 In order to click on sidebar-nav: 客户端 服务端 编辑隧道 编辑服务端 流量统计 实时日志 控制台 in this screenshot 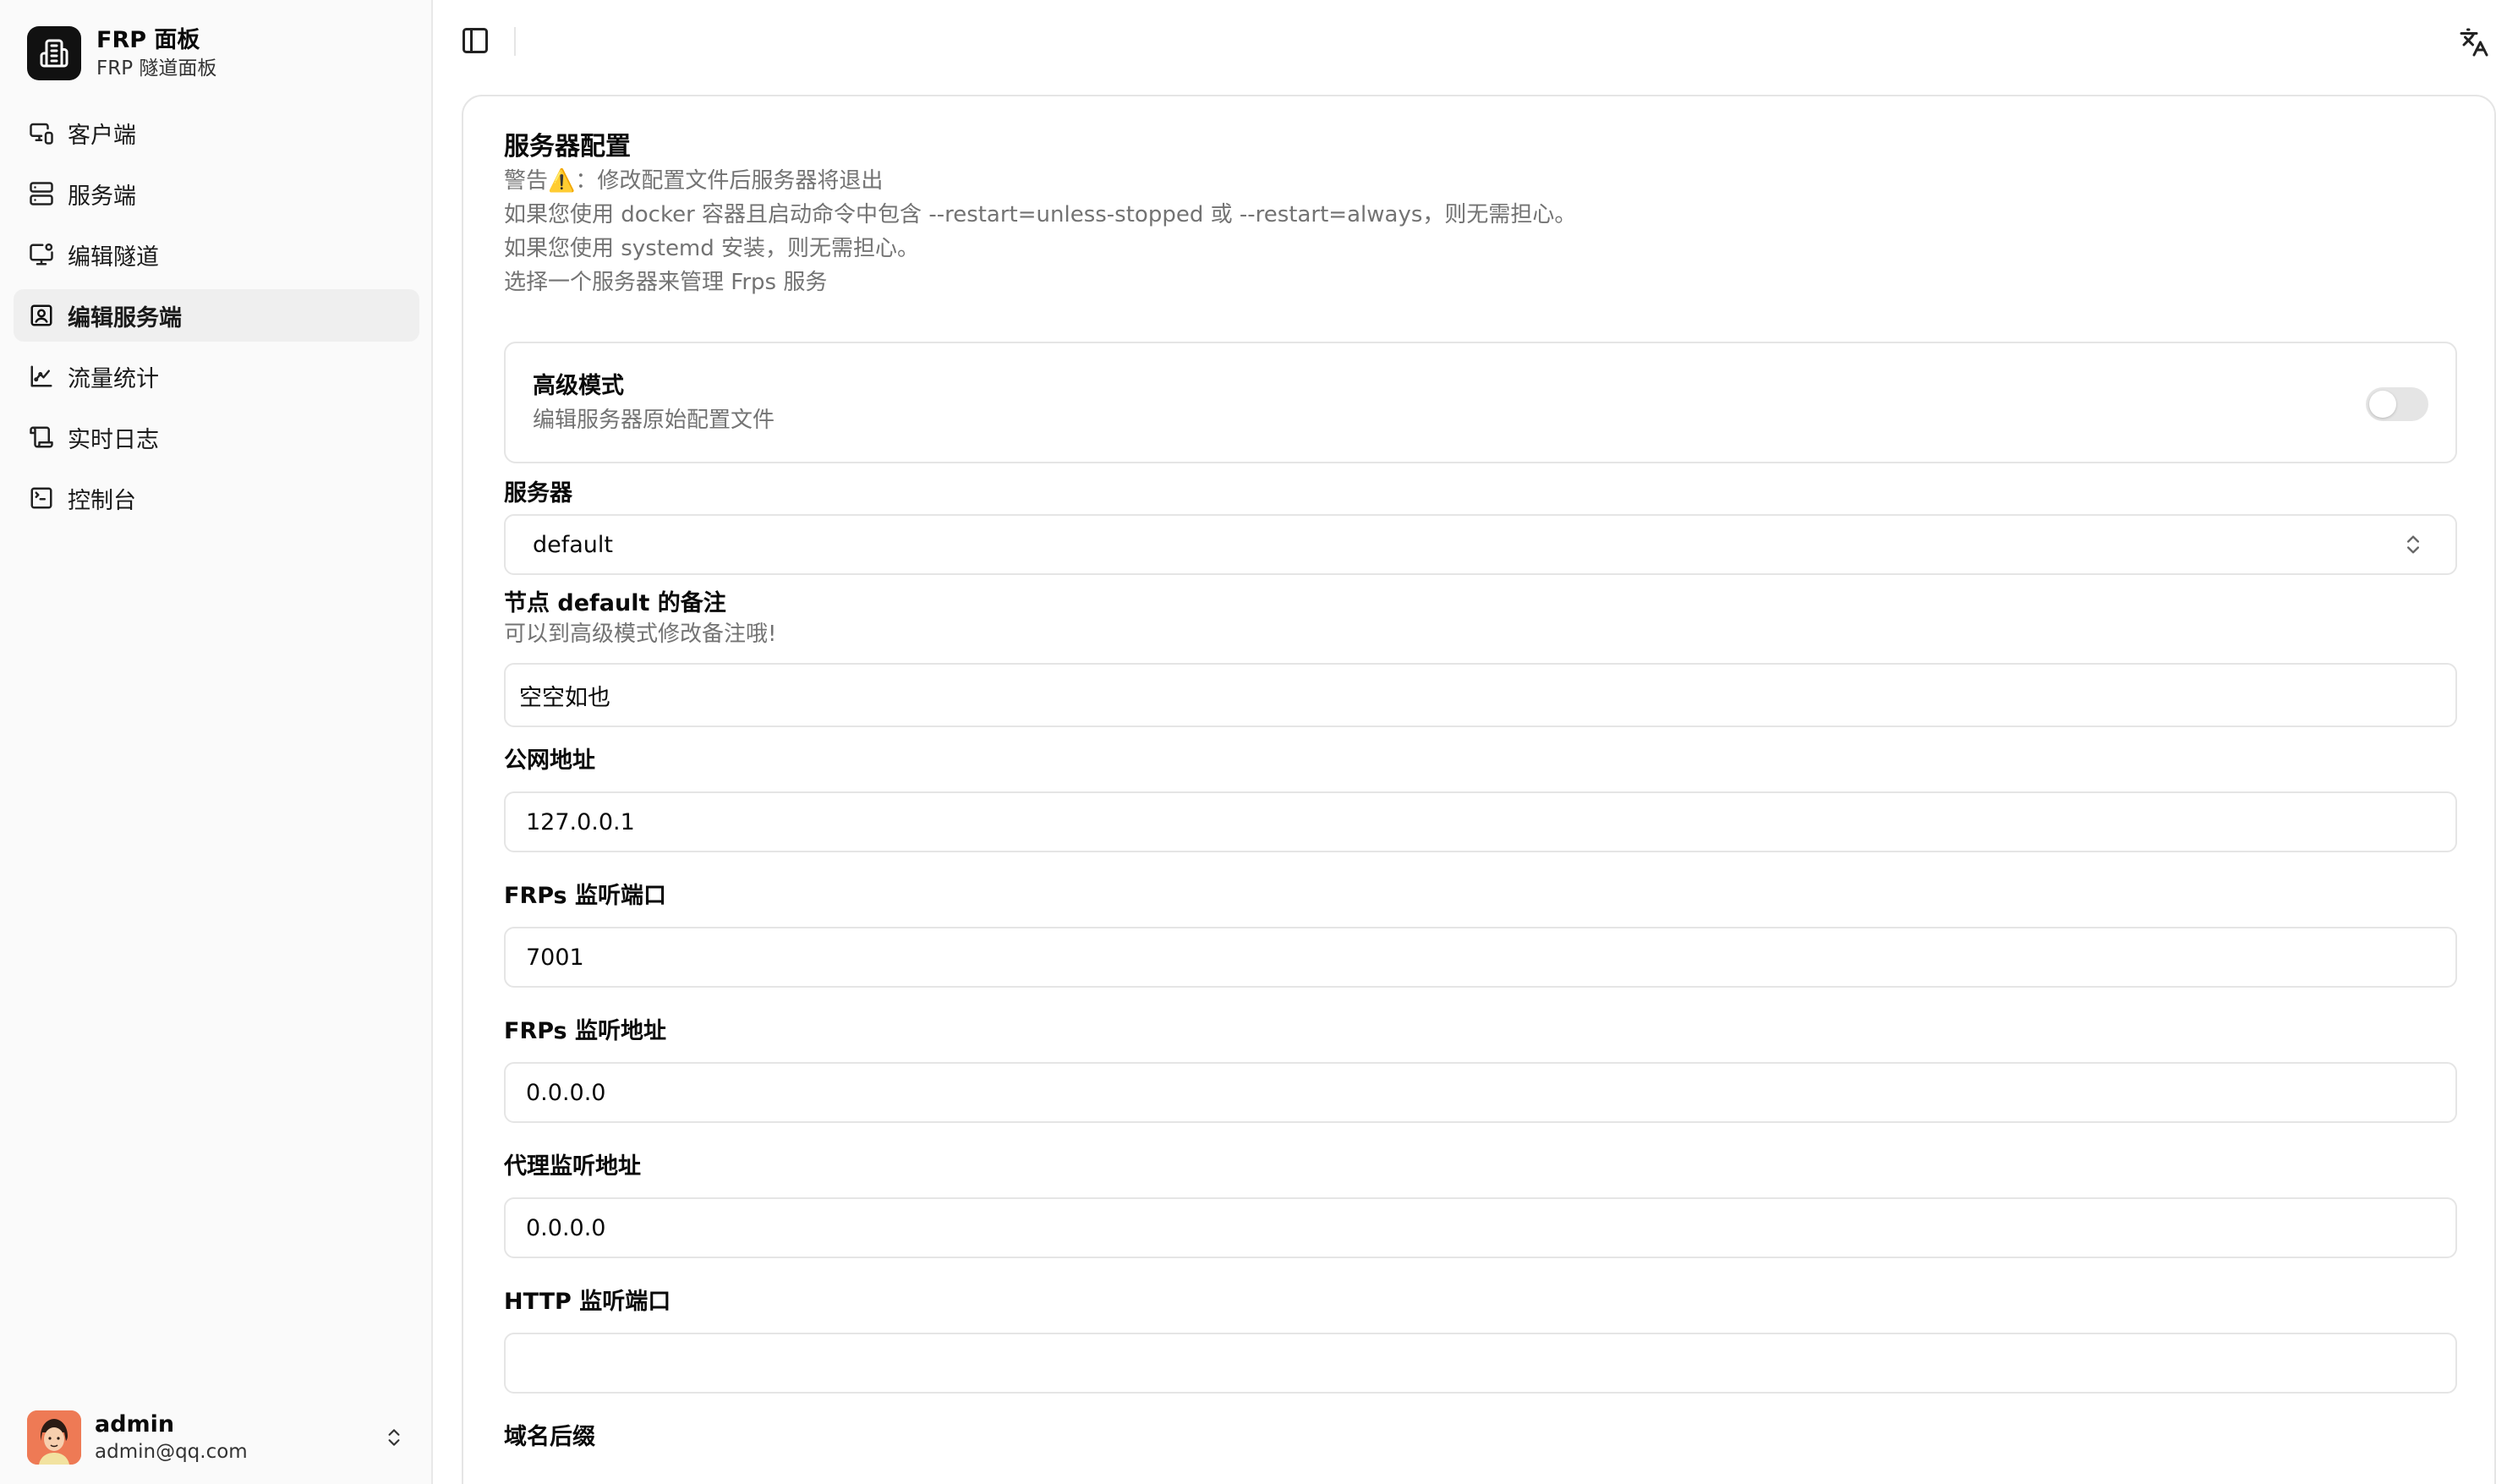, I will do `click(217, 320)`.